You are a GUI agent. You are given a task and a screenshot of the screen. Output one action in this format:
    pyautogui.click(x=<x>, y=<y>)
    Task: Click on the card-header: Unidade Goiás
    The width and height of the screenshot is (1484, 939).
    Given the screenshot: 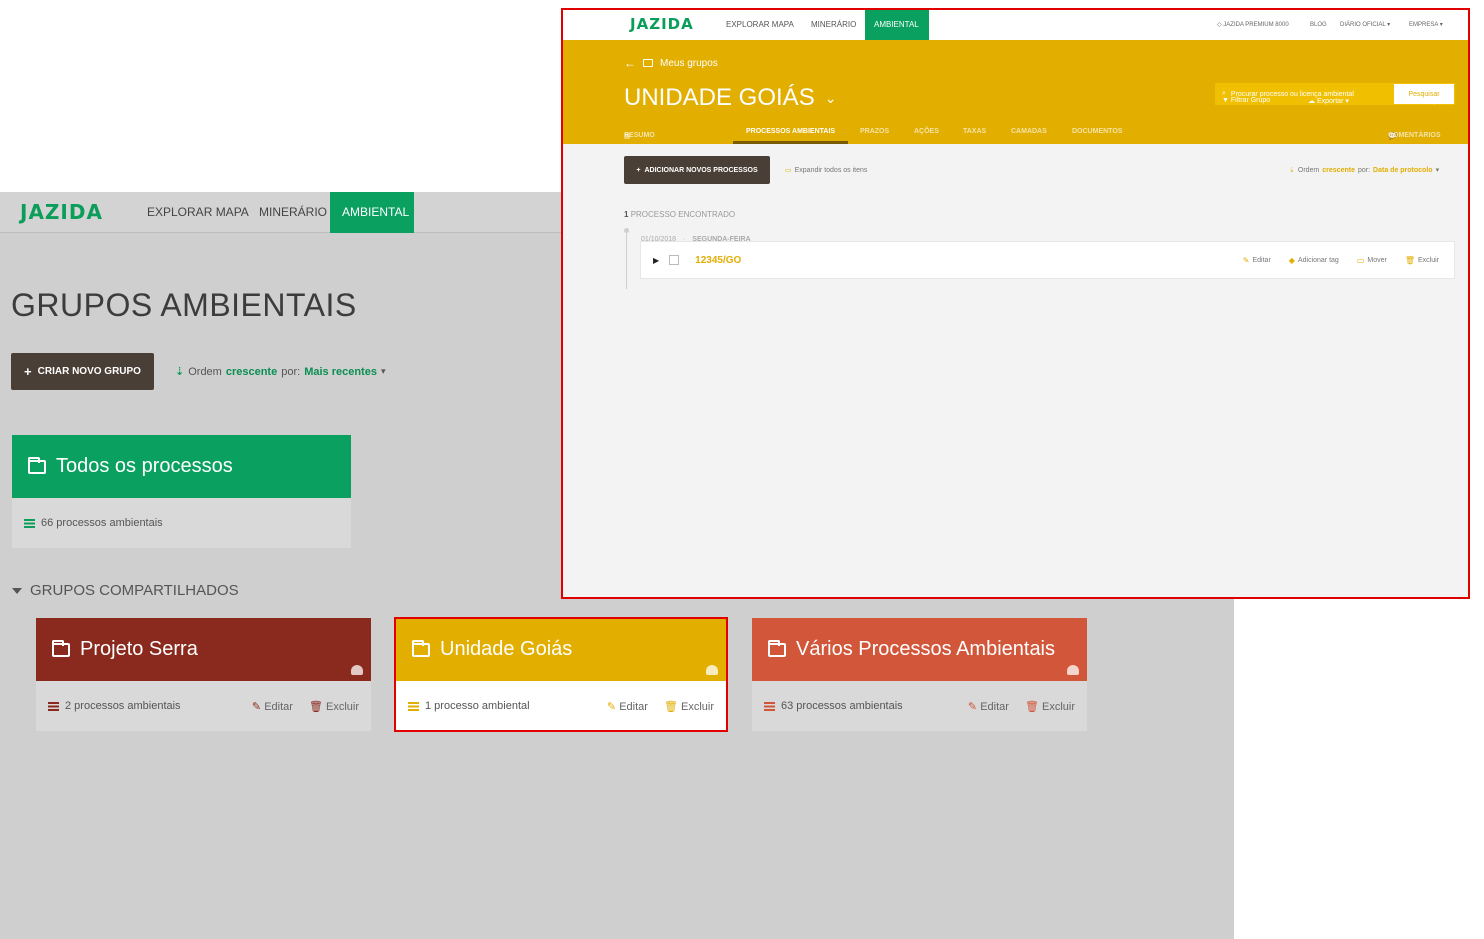 What is the action you would take?
    pyautogui.click(x=561, y=649)
    